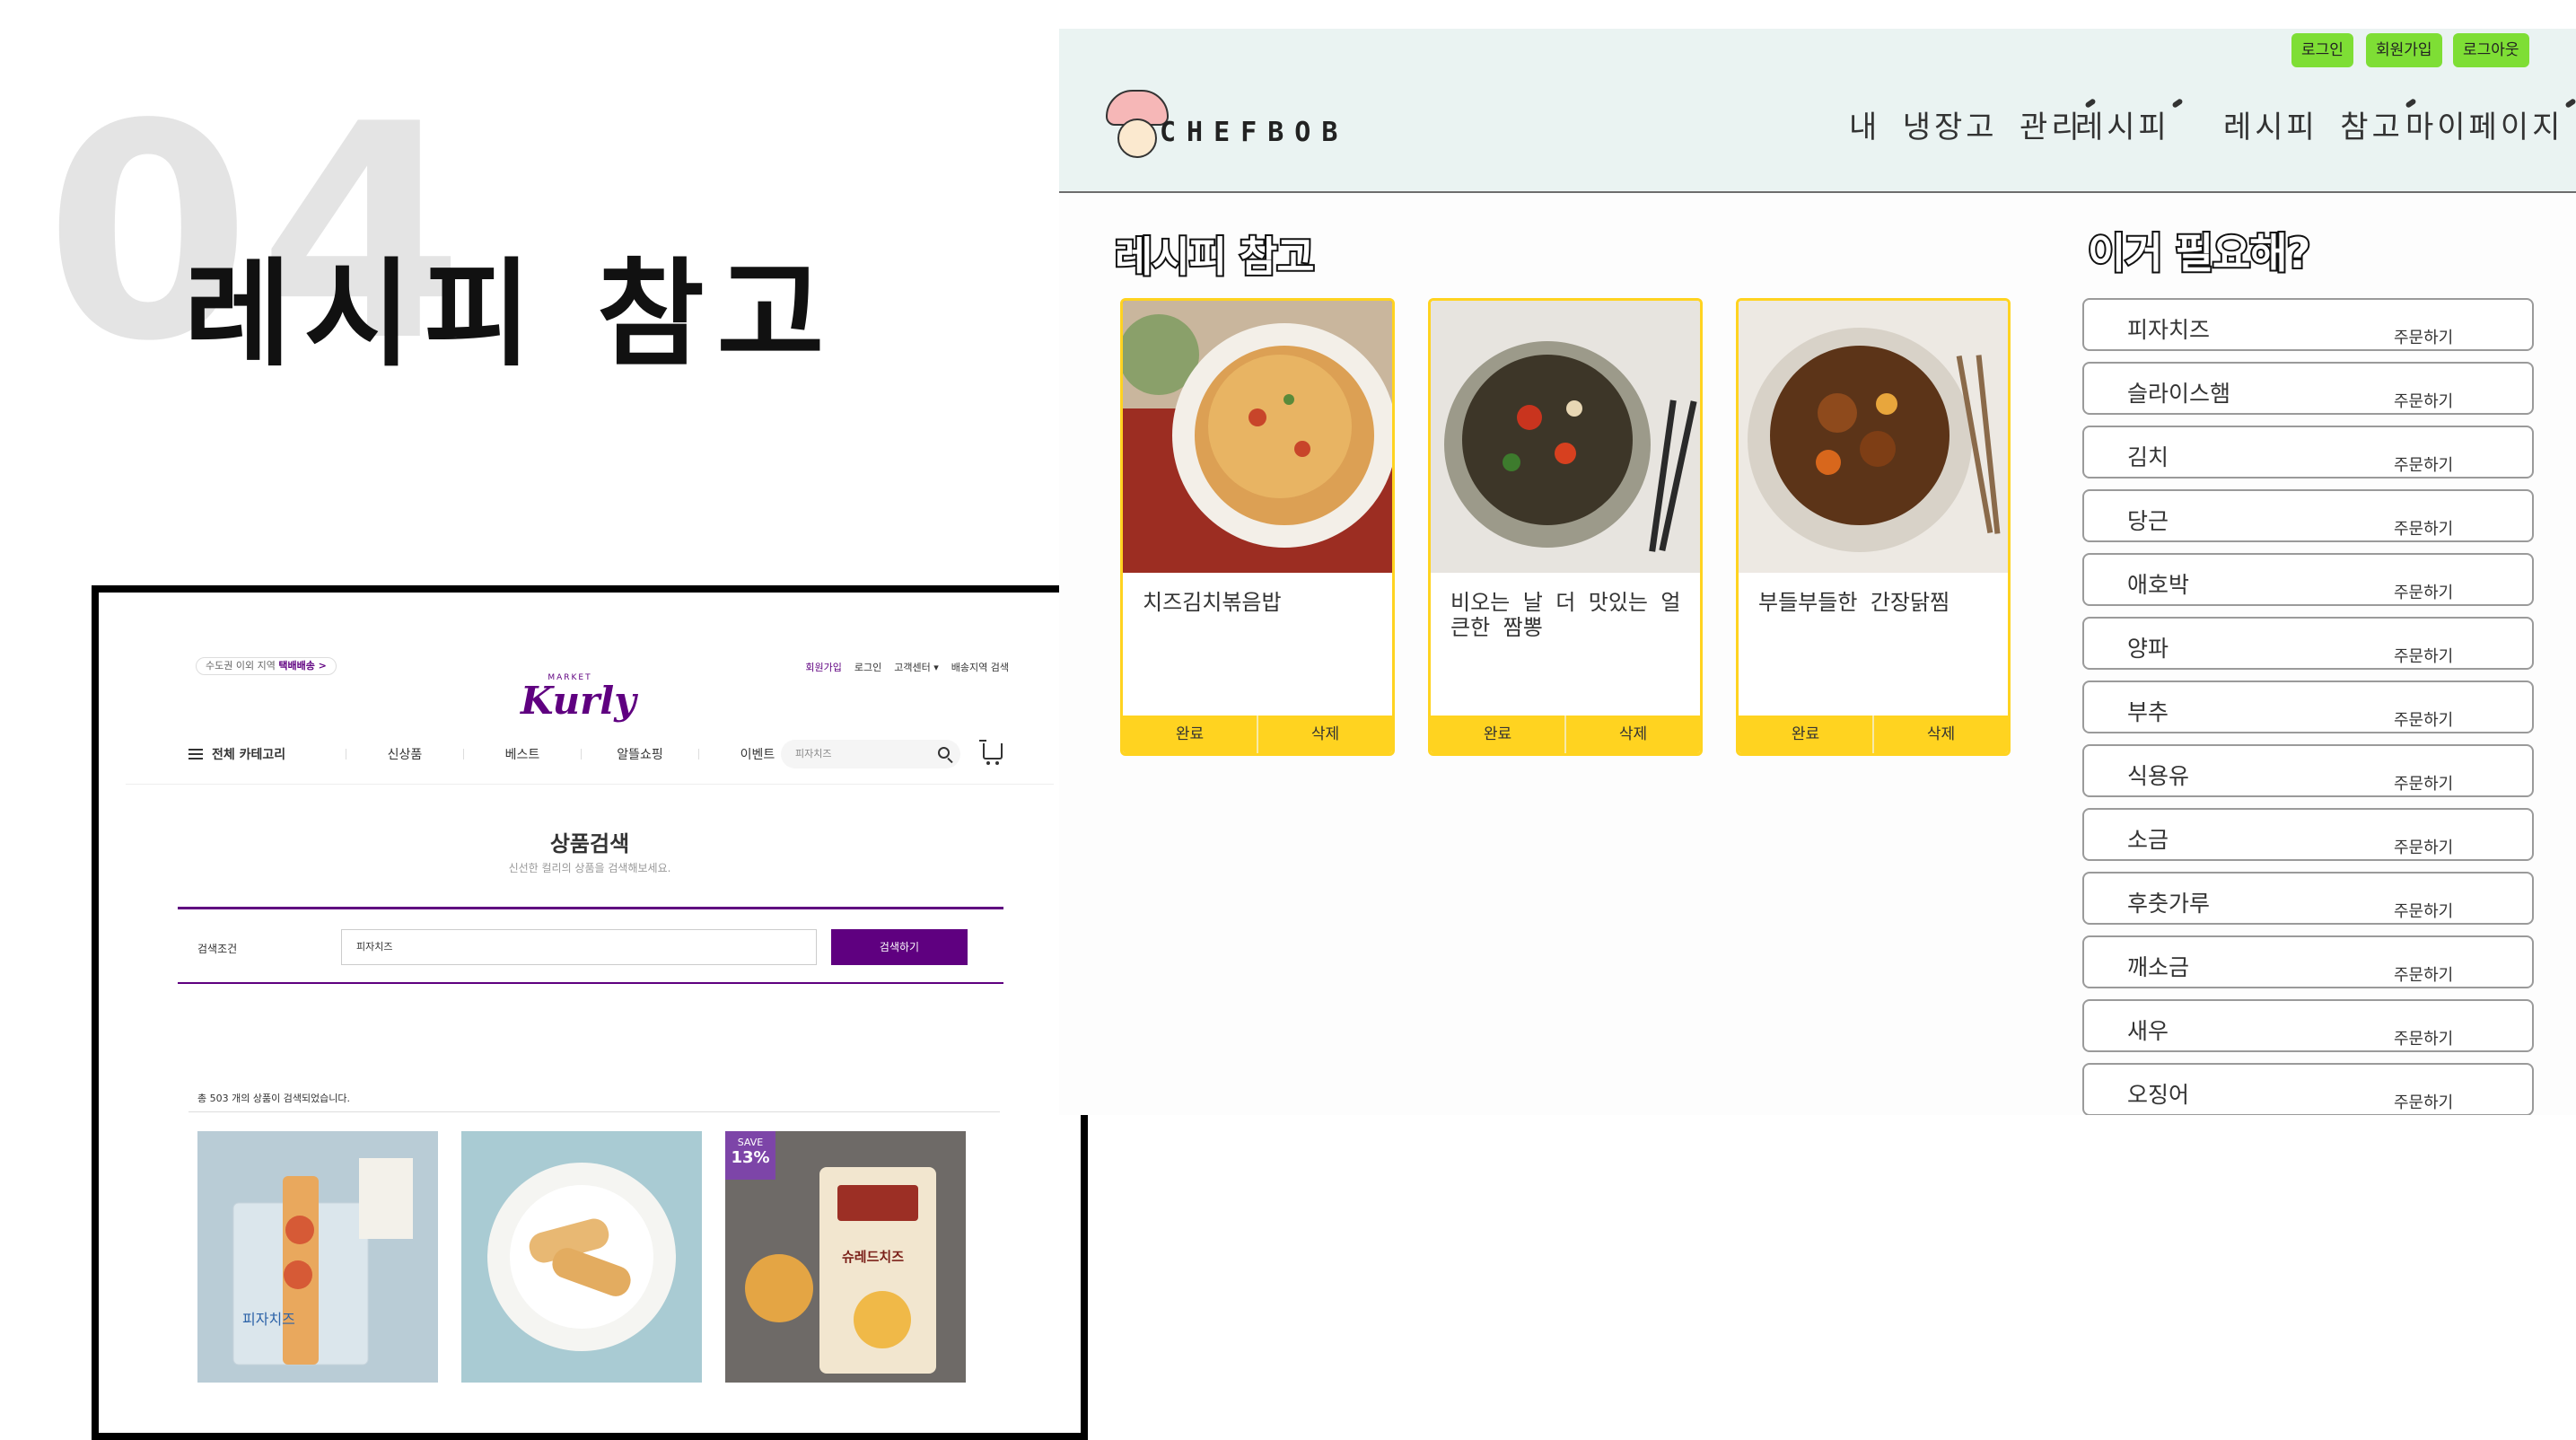 The width and height of the screenshot is (2576, 1440). Describe the element at coordinates (578, 701) in the screenshot. I see `logo-kurly: Kurly` at that location.